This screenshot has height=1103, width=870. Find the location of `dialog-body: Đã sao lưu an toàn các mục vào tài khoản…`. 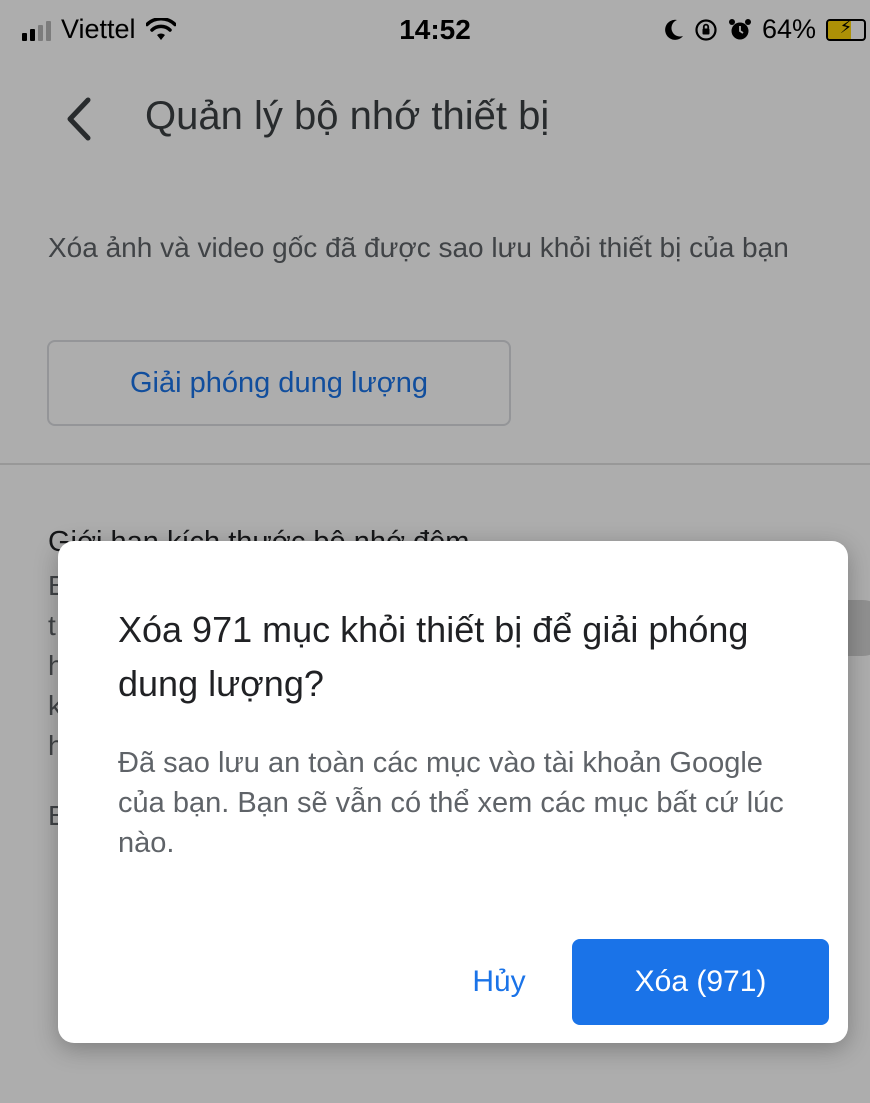

dialog-body: Đã sao lưu an toàn các mục vào tài khoản… is located at coordinates (451, 803).